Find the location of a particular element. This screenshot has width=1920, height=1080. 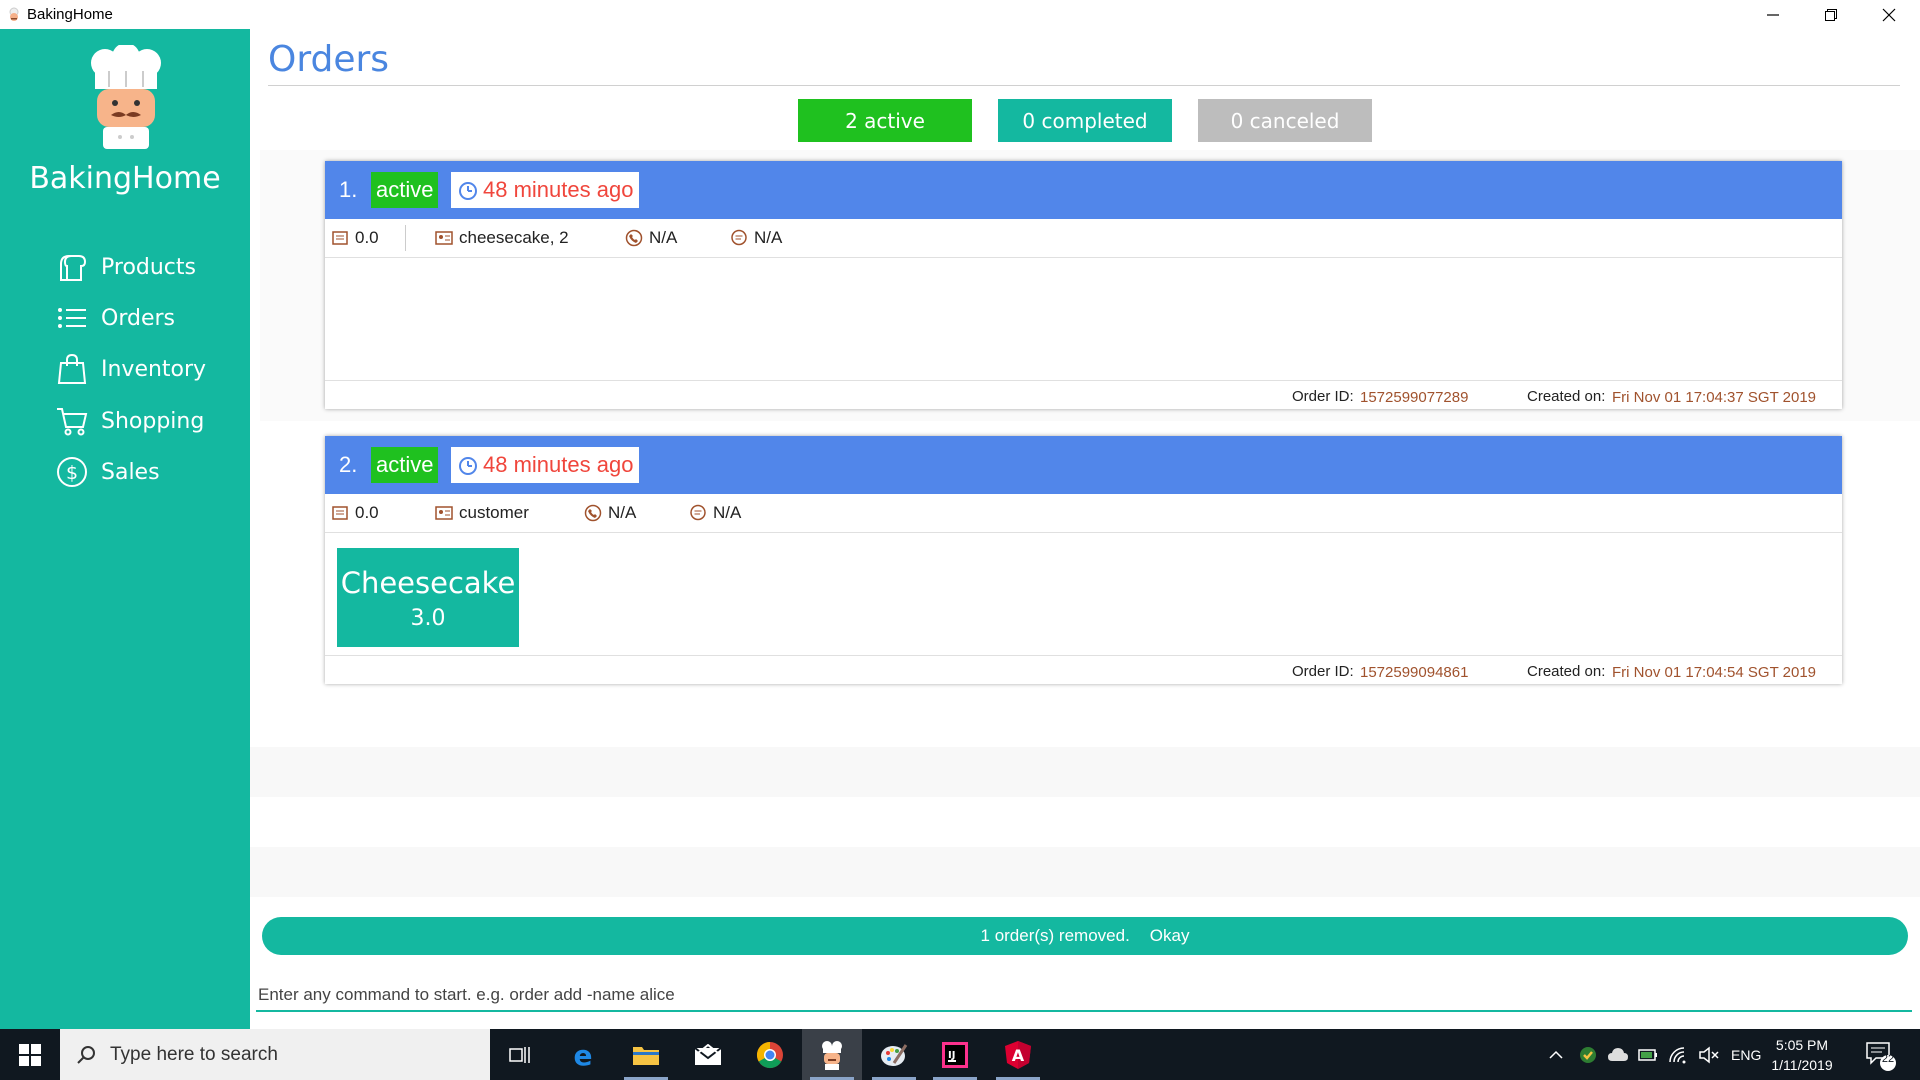

status-message: 1 order(s) removed. is located at coordinates (1055, 935).